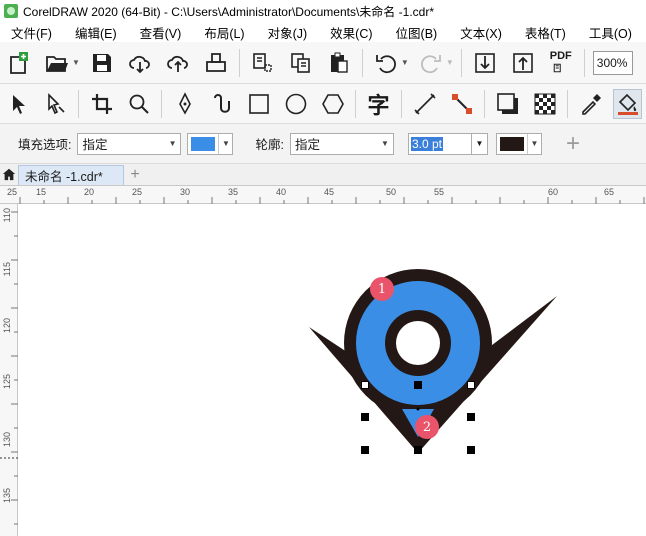 The width and height of the screenshot is (646, 536). Describe the element at coordinates (418, 450) in the screenshot. I see `selection-handle-bottom-mid` at that location.